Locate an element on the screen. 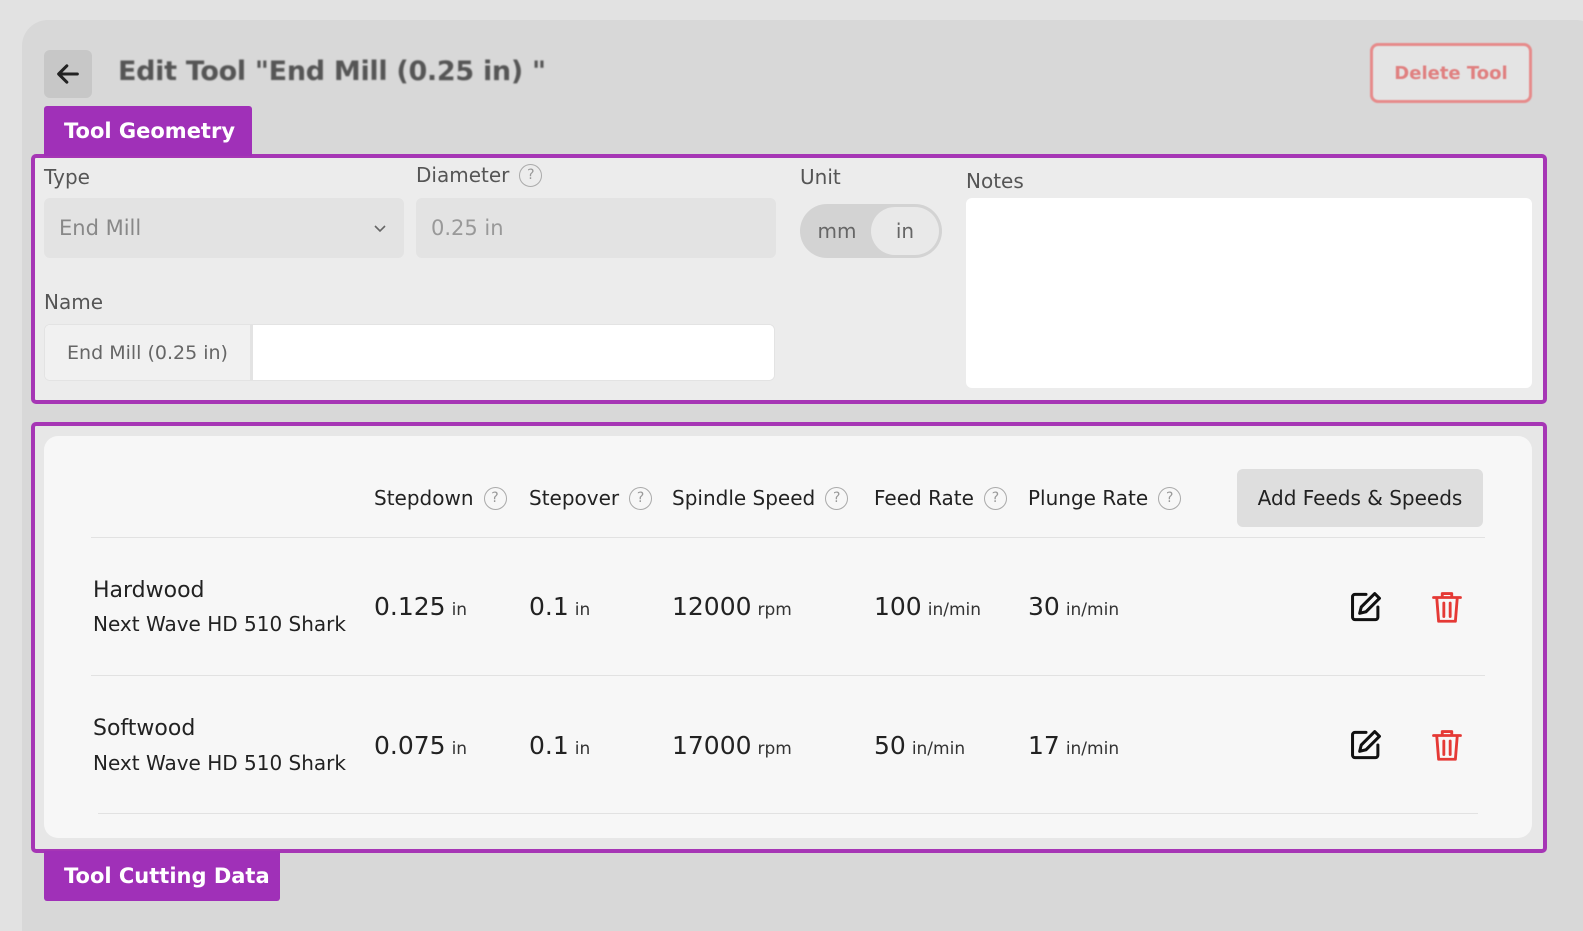 The height and width of the screenshot is (931, 1583). page-title: Edit Tool "End Mill (0.25 in) " is located at coordinates (332, 71).